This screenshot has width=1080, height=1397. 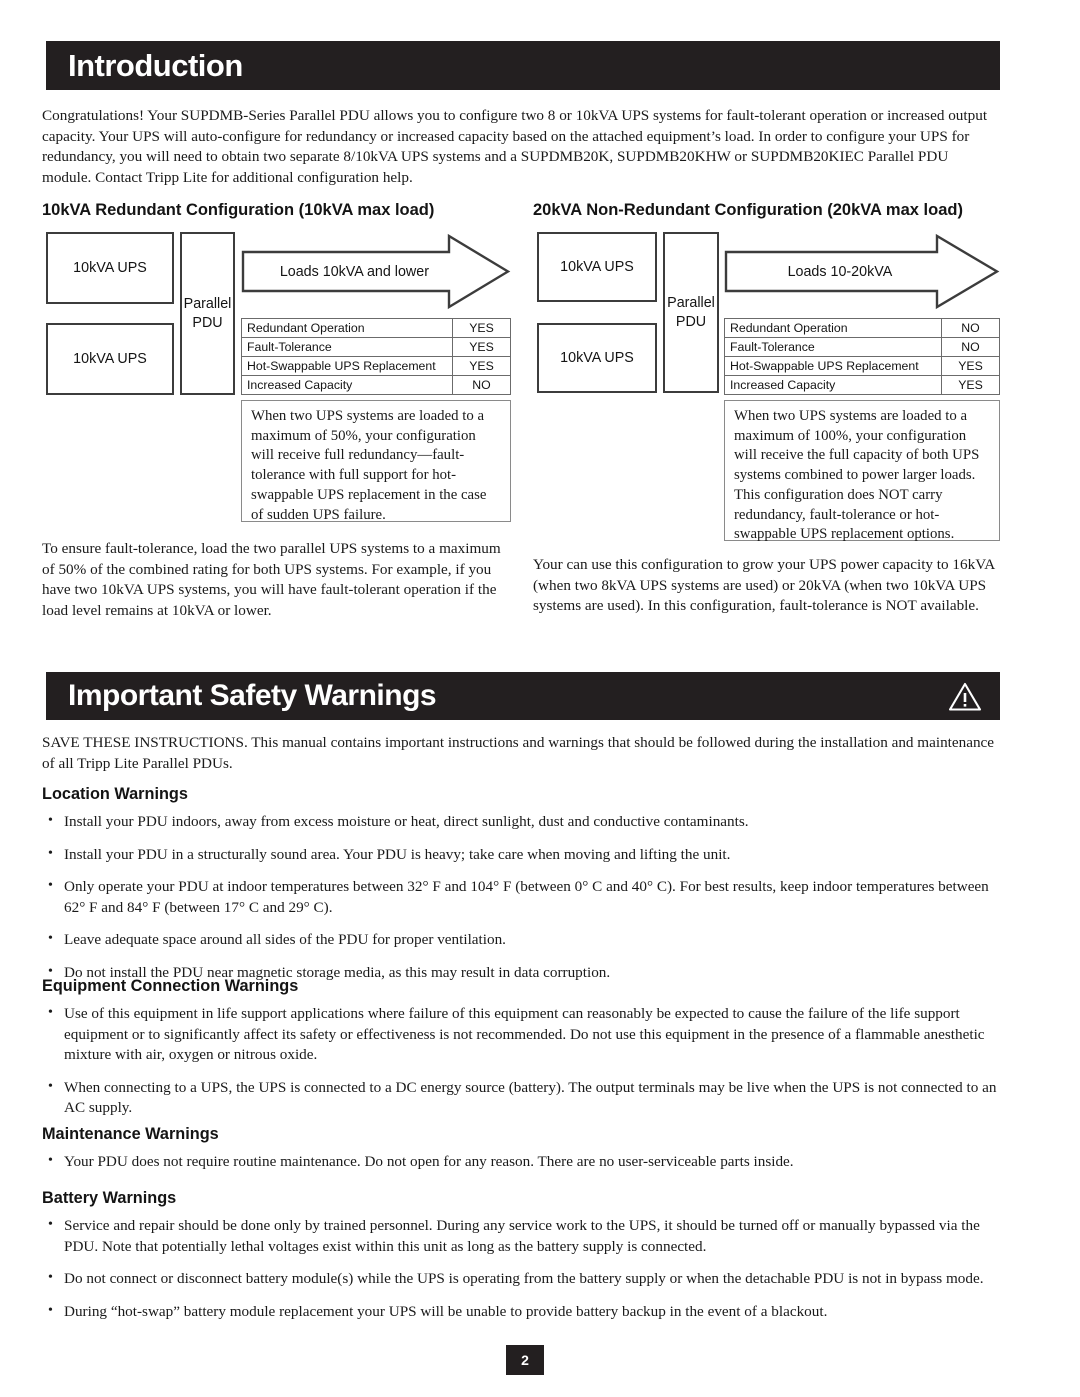 I want to click on introduction-title: Introduction, so click(x=155, y=65).